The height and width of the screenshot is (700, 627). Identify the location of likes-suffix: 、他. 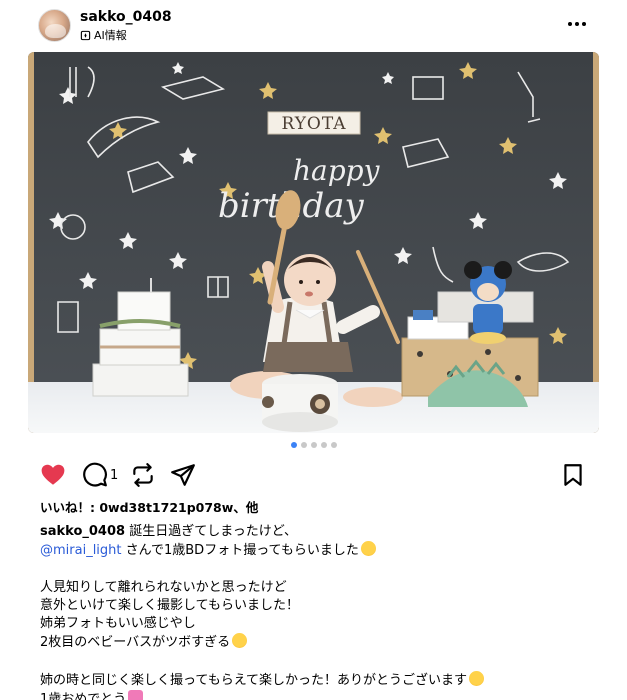
(246, 507).